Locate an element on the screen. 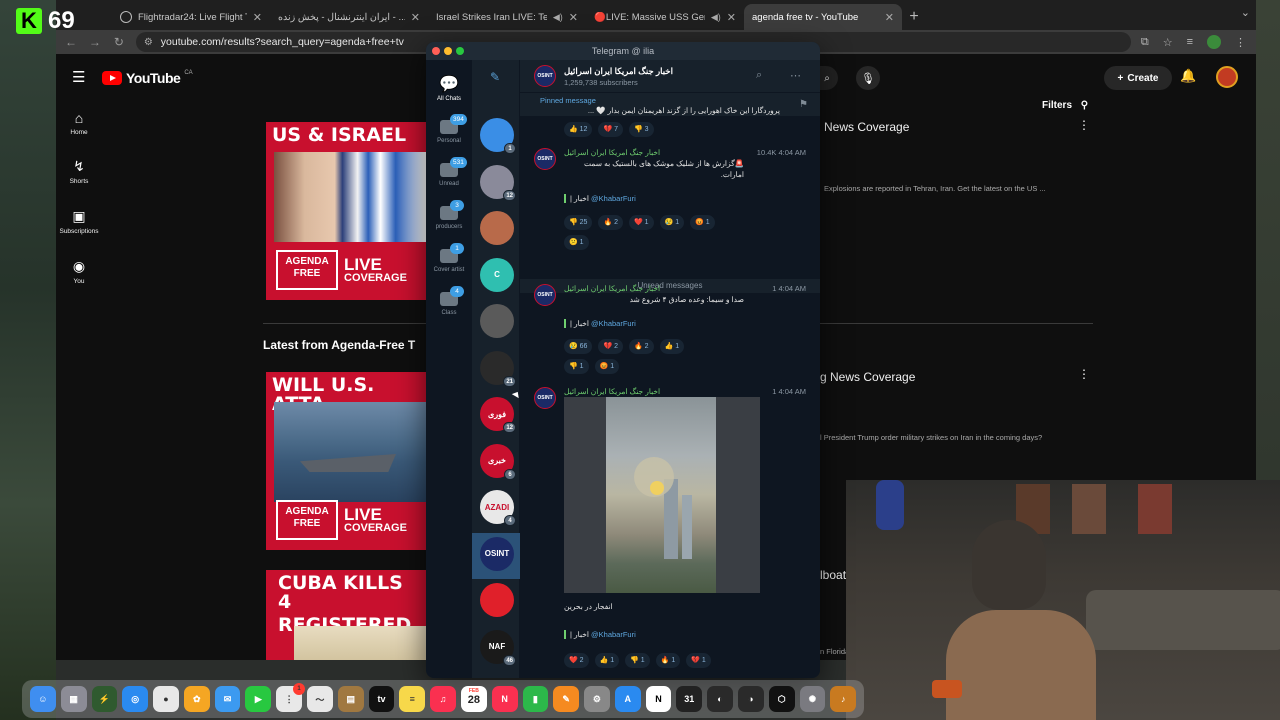  freeform-icon: 〜 is located at coordinates (320, 699).